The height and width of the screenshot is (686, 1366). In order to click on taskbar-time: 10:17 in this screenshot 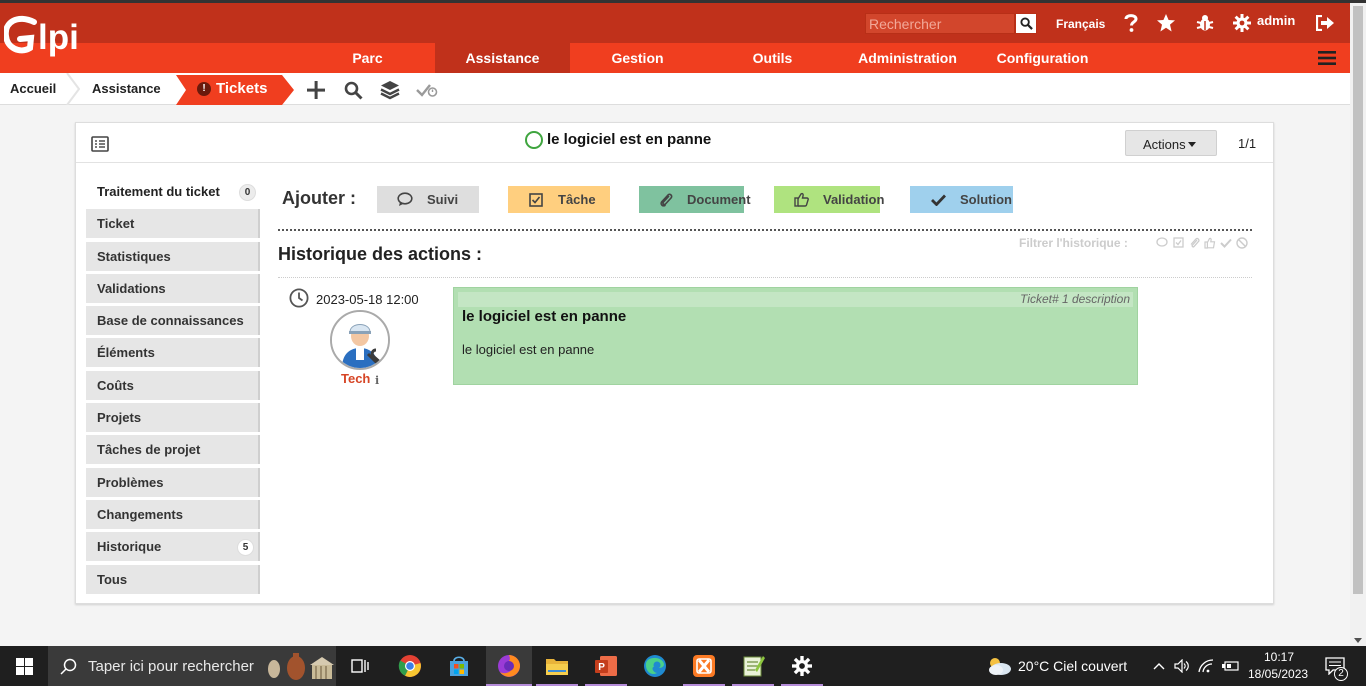, I will do `click(1279, 657)`.